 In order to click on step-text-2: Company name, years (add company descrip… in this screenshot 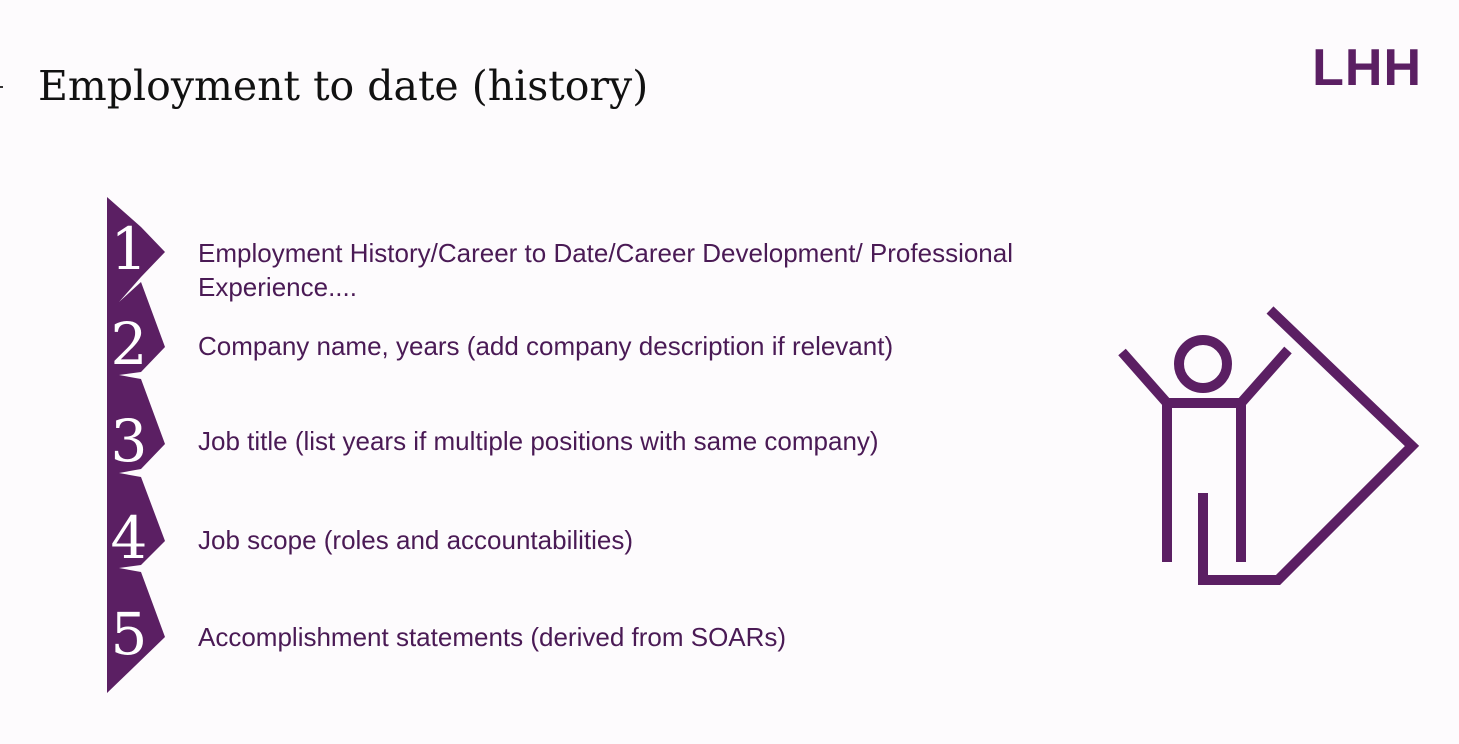, I will do `click(546, 346)`.